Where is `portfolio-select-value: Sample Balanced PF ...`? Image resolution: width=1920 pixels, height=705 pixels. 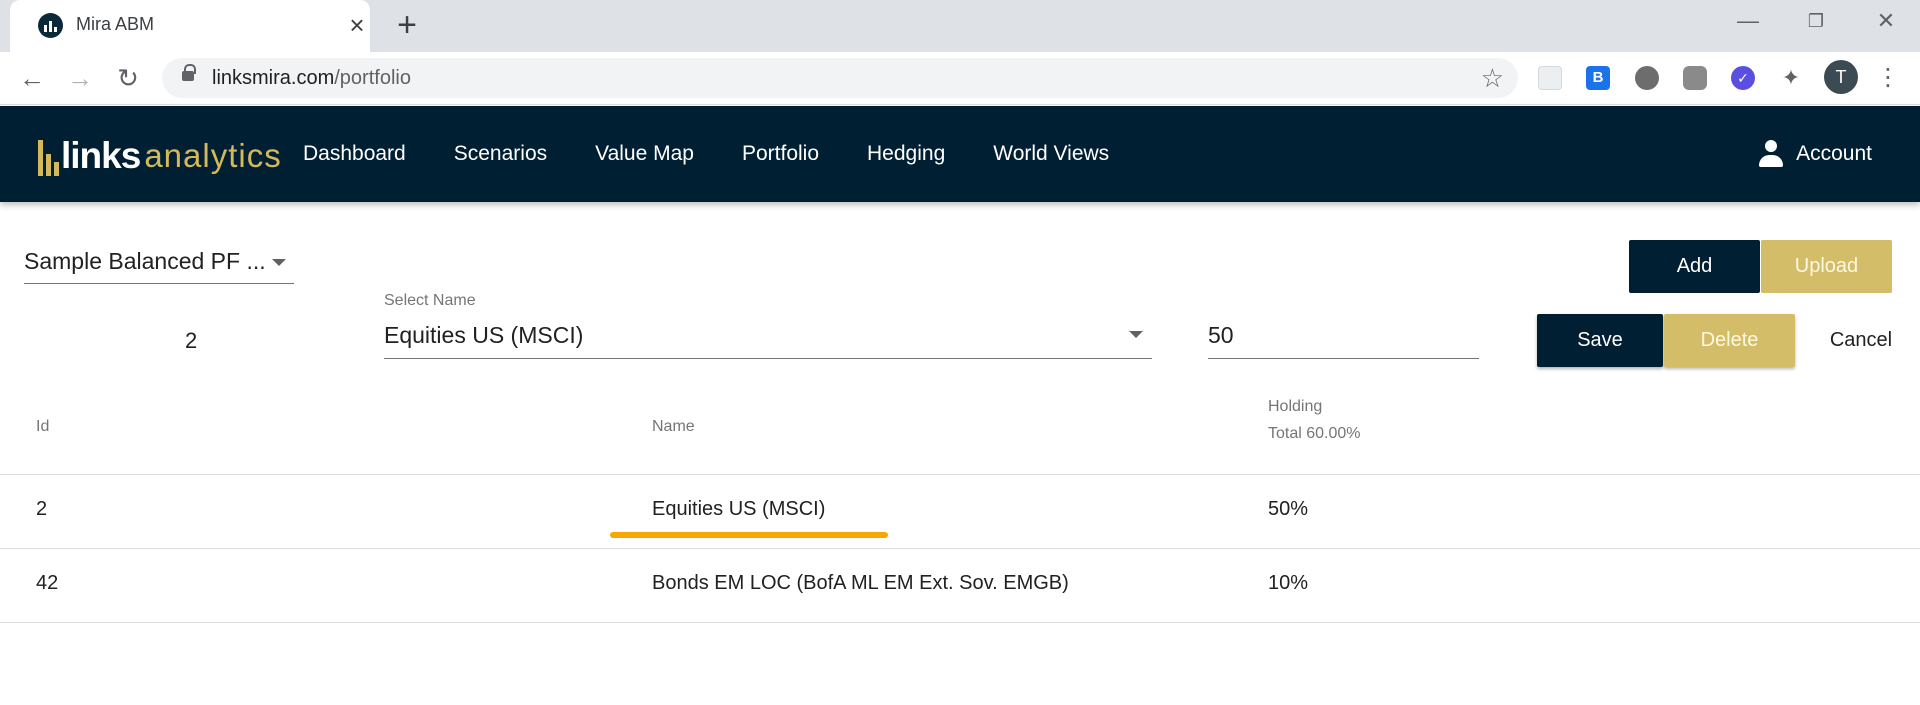
portfolio-select-value: Sample Balanced PF ... is located at coordinates (145, 261).